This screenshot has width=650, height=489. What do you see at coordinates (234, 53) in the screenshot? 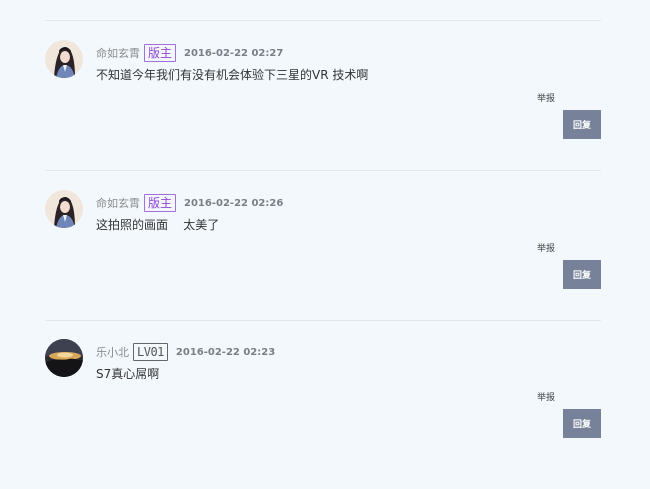
I see `timestamp: 2016-02-22 02:27` at bounding box center [234, 53].